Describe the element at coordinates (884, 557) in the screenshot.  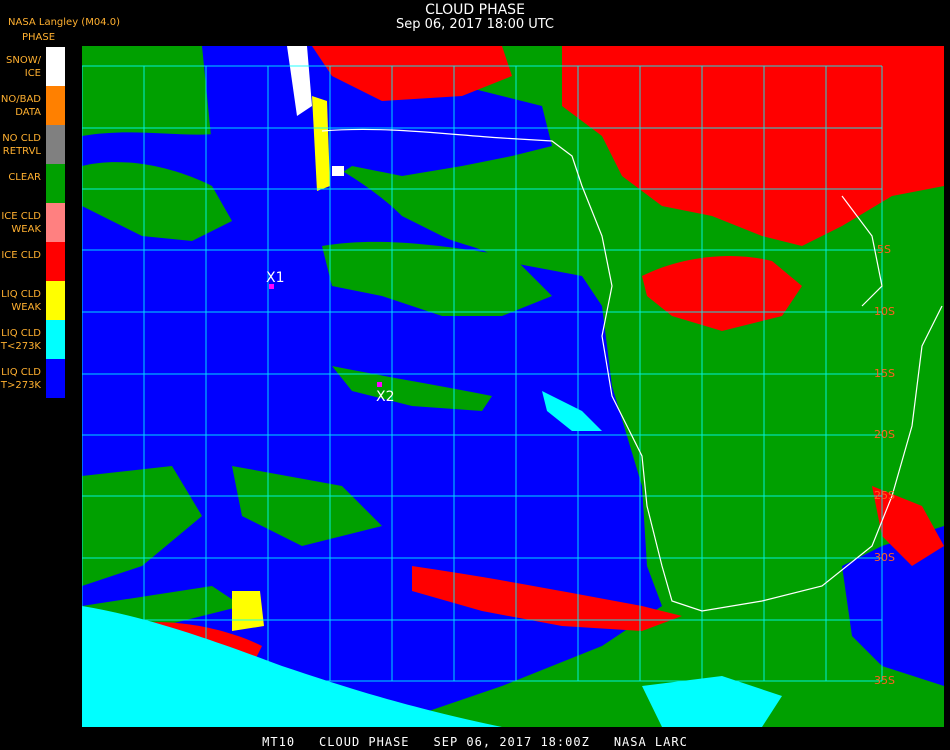
I see `lat-label-30s: 30S` at that location.